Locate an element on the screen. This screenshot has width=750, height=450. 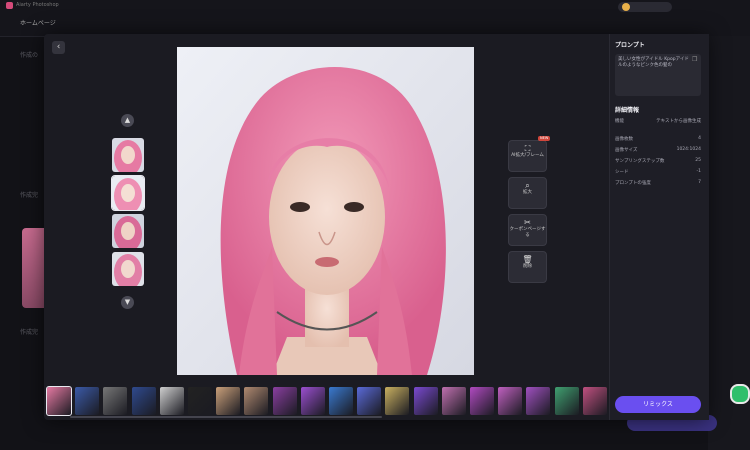
detail-value-strength: 7 is located at coordinates (699, 182).